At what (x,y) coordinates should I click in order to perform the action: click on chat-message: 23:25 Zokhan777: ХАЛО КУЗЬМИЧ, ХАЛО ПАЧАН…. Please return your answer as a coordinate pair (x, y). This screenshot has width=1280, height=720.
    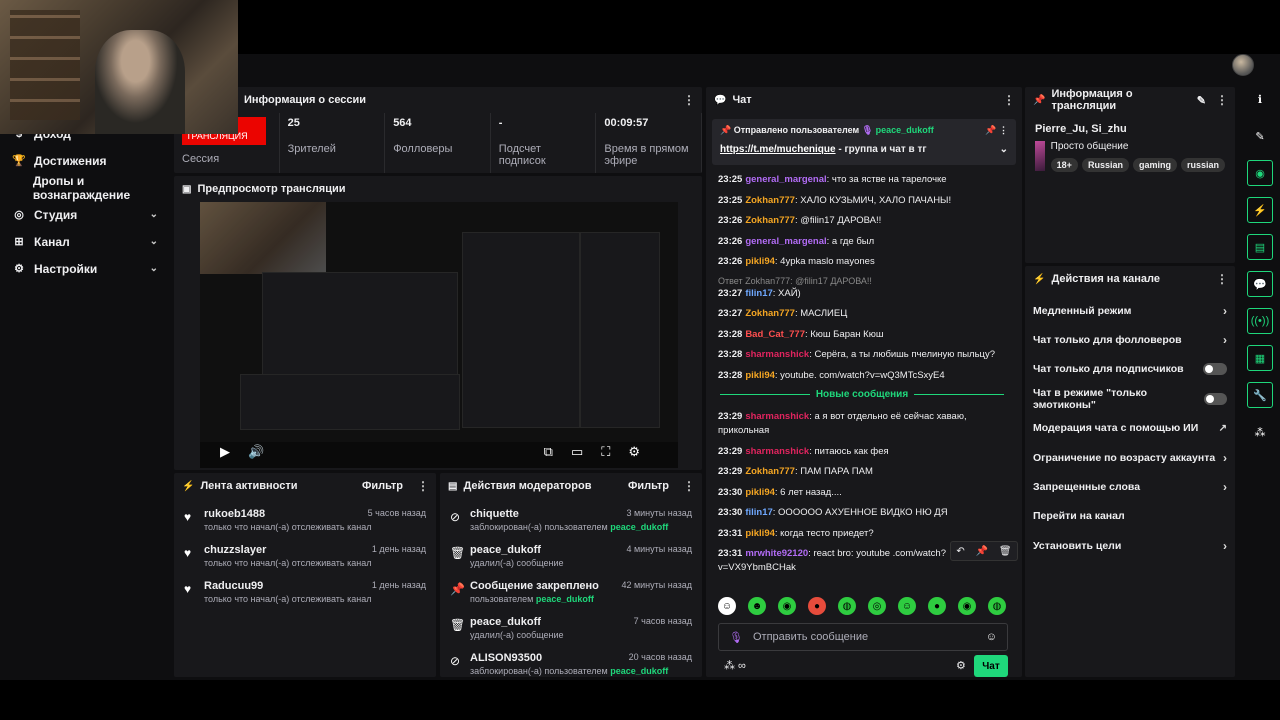
    Looking at the image, I should click on (862, 201).